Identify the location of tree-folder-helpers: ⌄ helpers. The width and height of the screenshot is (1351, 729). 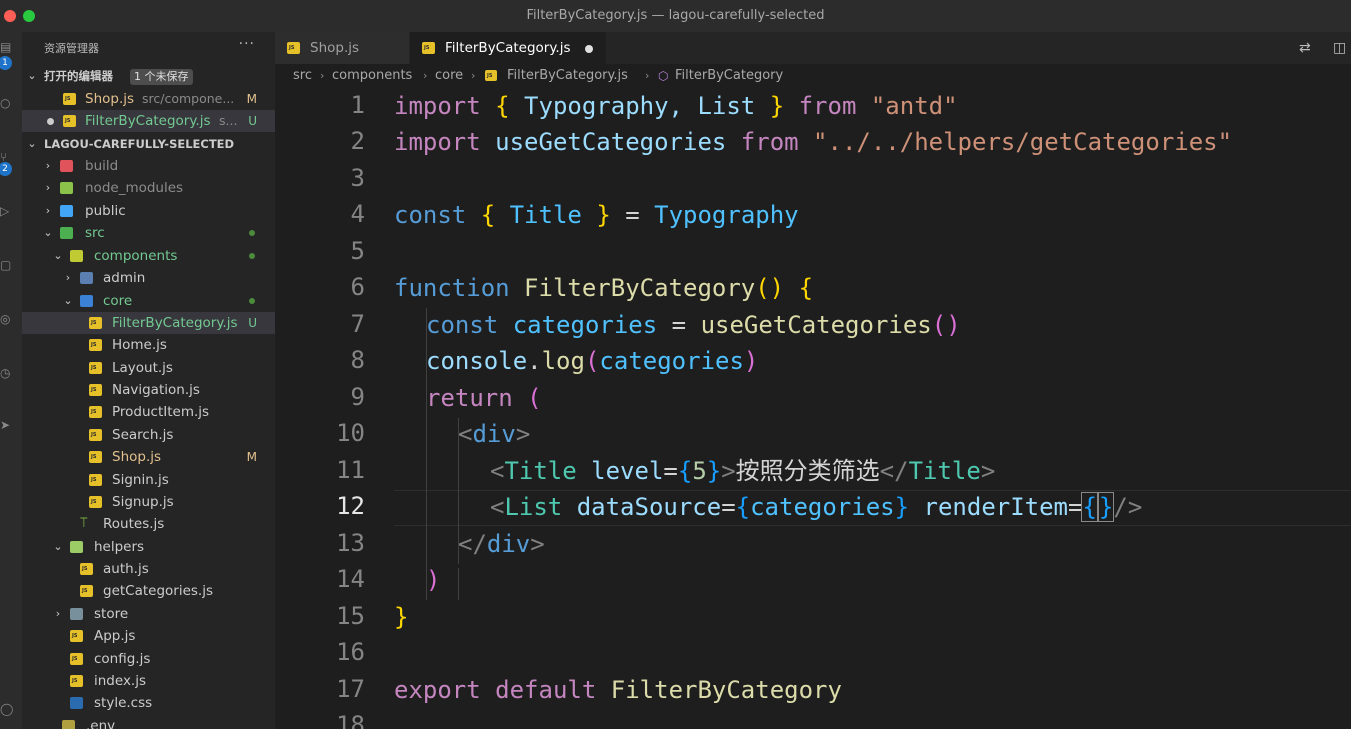
(148, 547).